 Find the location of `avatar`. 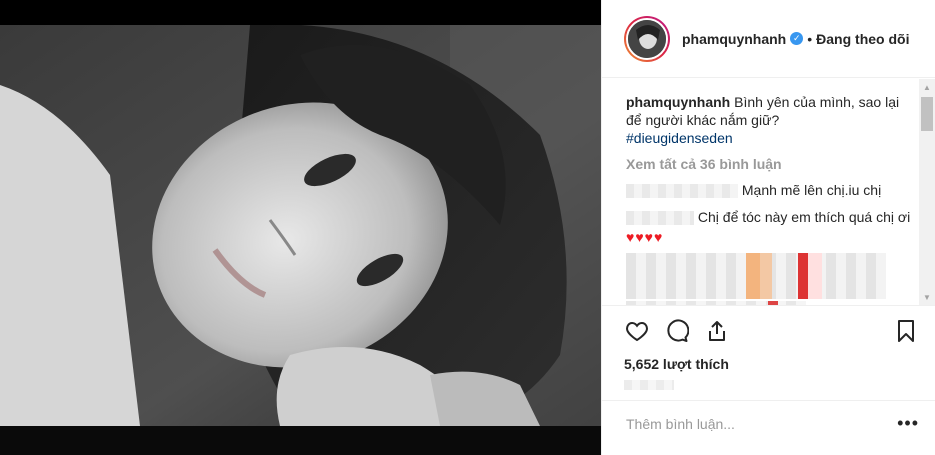

avatar is located at coordinates (647, 38).